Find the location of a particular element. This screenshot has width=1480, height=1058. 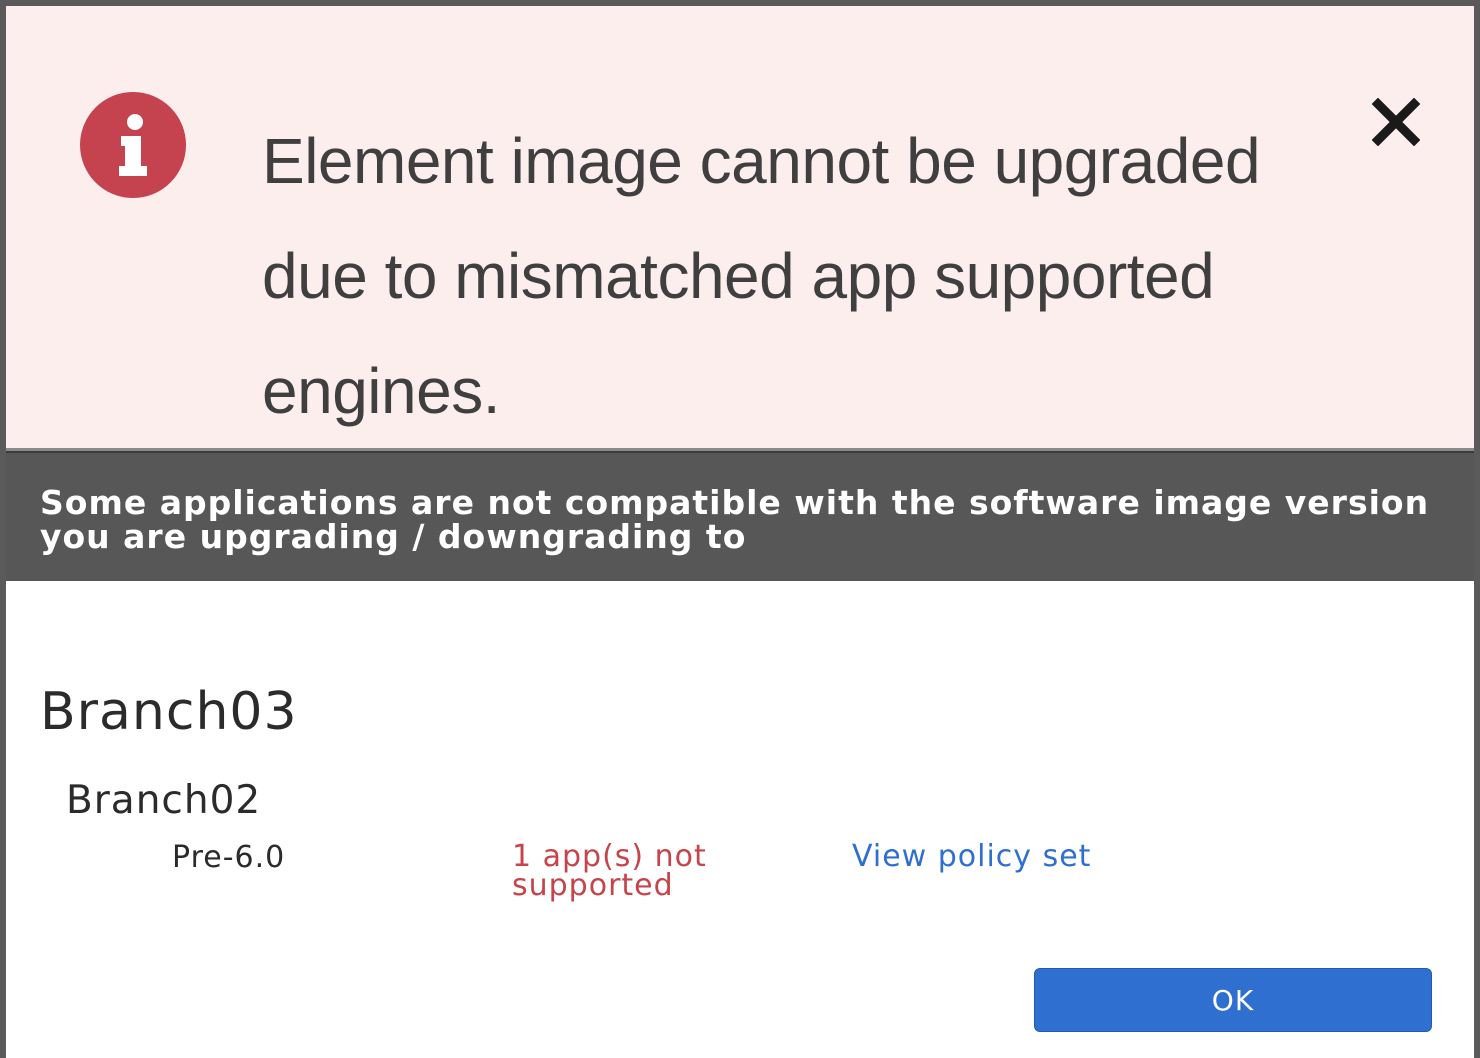

ok-button: OK is located at coordinates (1233, 1000).